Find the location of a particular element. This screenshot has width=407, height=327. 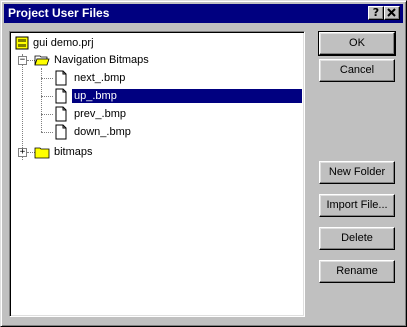

tree-item-down-bmp: down_.bmp is located at coordinates (155, 132).